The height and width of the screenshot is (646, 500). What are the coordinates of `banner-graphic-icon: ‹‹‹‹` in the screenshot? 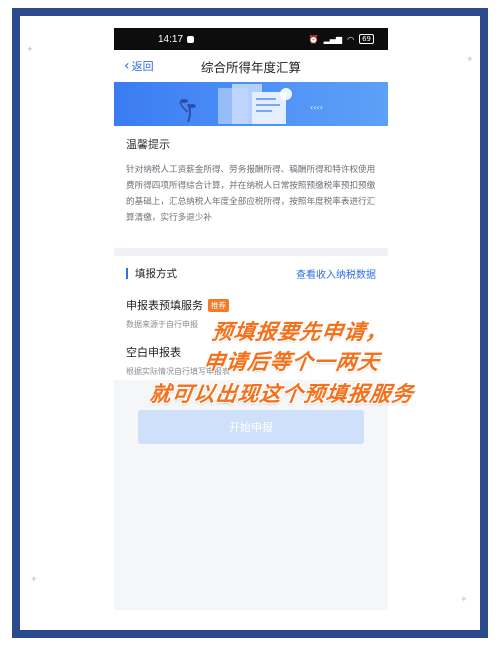 It's located at (251, 104).